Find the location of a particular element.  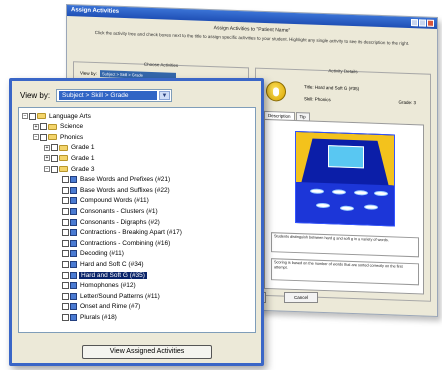

cancel-button: Cancel is located at coordinates (301, 297).